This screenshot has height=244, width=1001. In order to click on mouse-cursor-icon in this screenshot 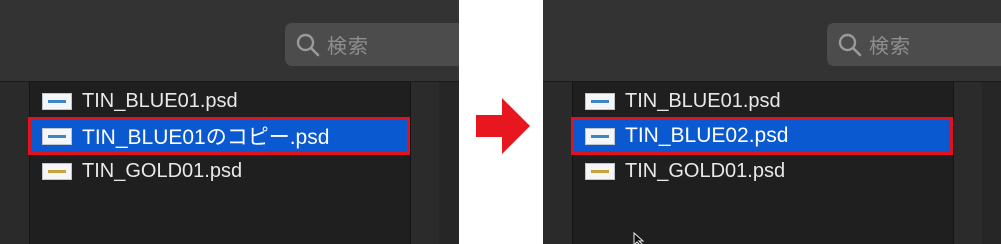, I will do `click(639, 238)`.